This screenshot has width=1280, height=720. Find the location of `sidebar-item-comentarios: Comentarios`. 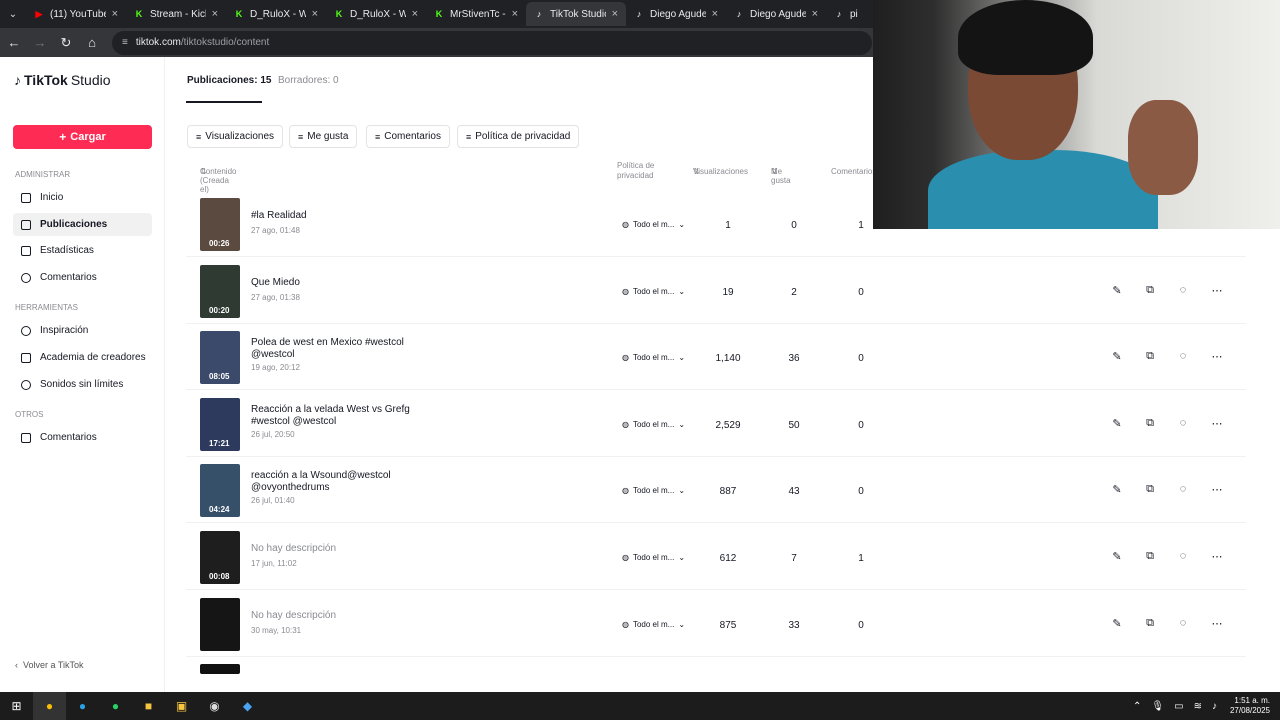

sidebar-item-comentarios: Comentarios is located at coordinates (82, 277).